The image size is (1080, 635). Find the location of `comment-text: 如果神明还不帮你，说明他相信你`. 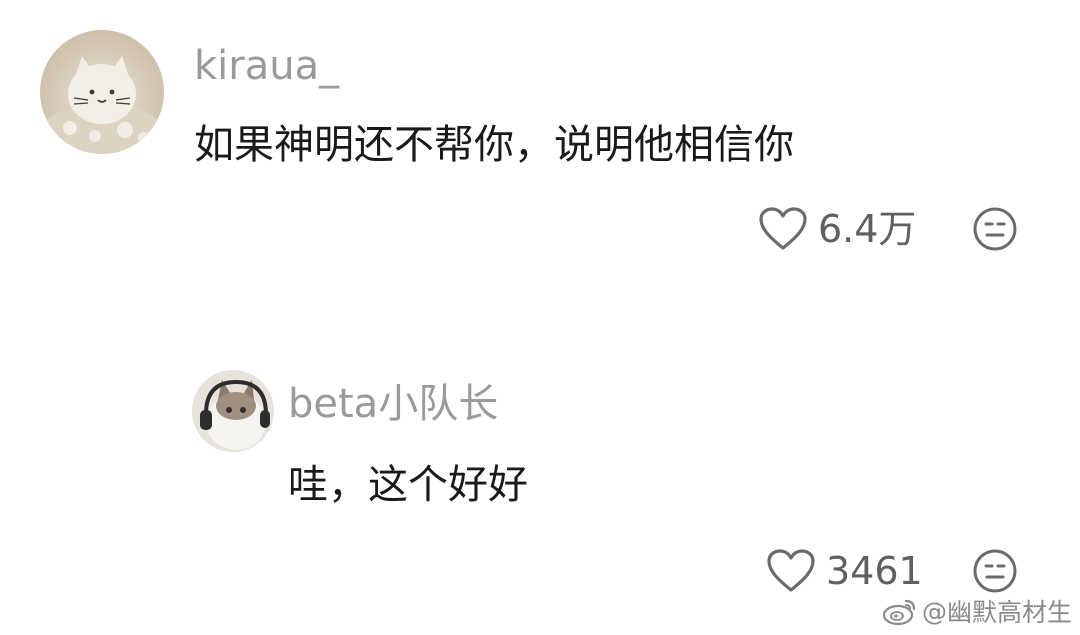

comment-text: 如果神明还不帮你，说明他相信你 is located at coordinates (494, 145).